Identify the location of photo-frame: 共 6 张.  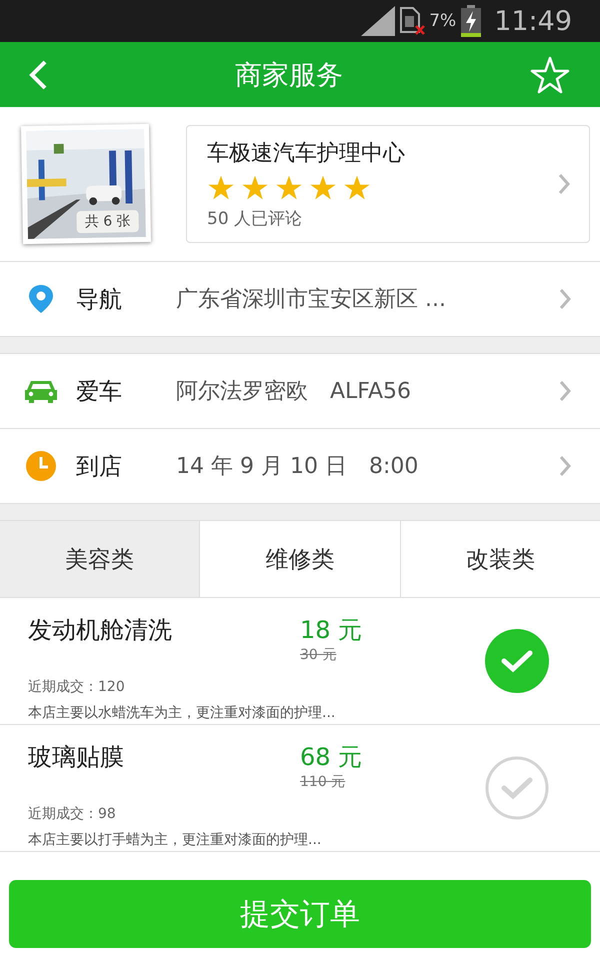
(86, 184).